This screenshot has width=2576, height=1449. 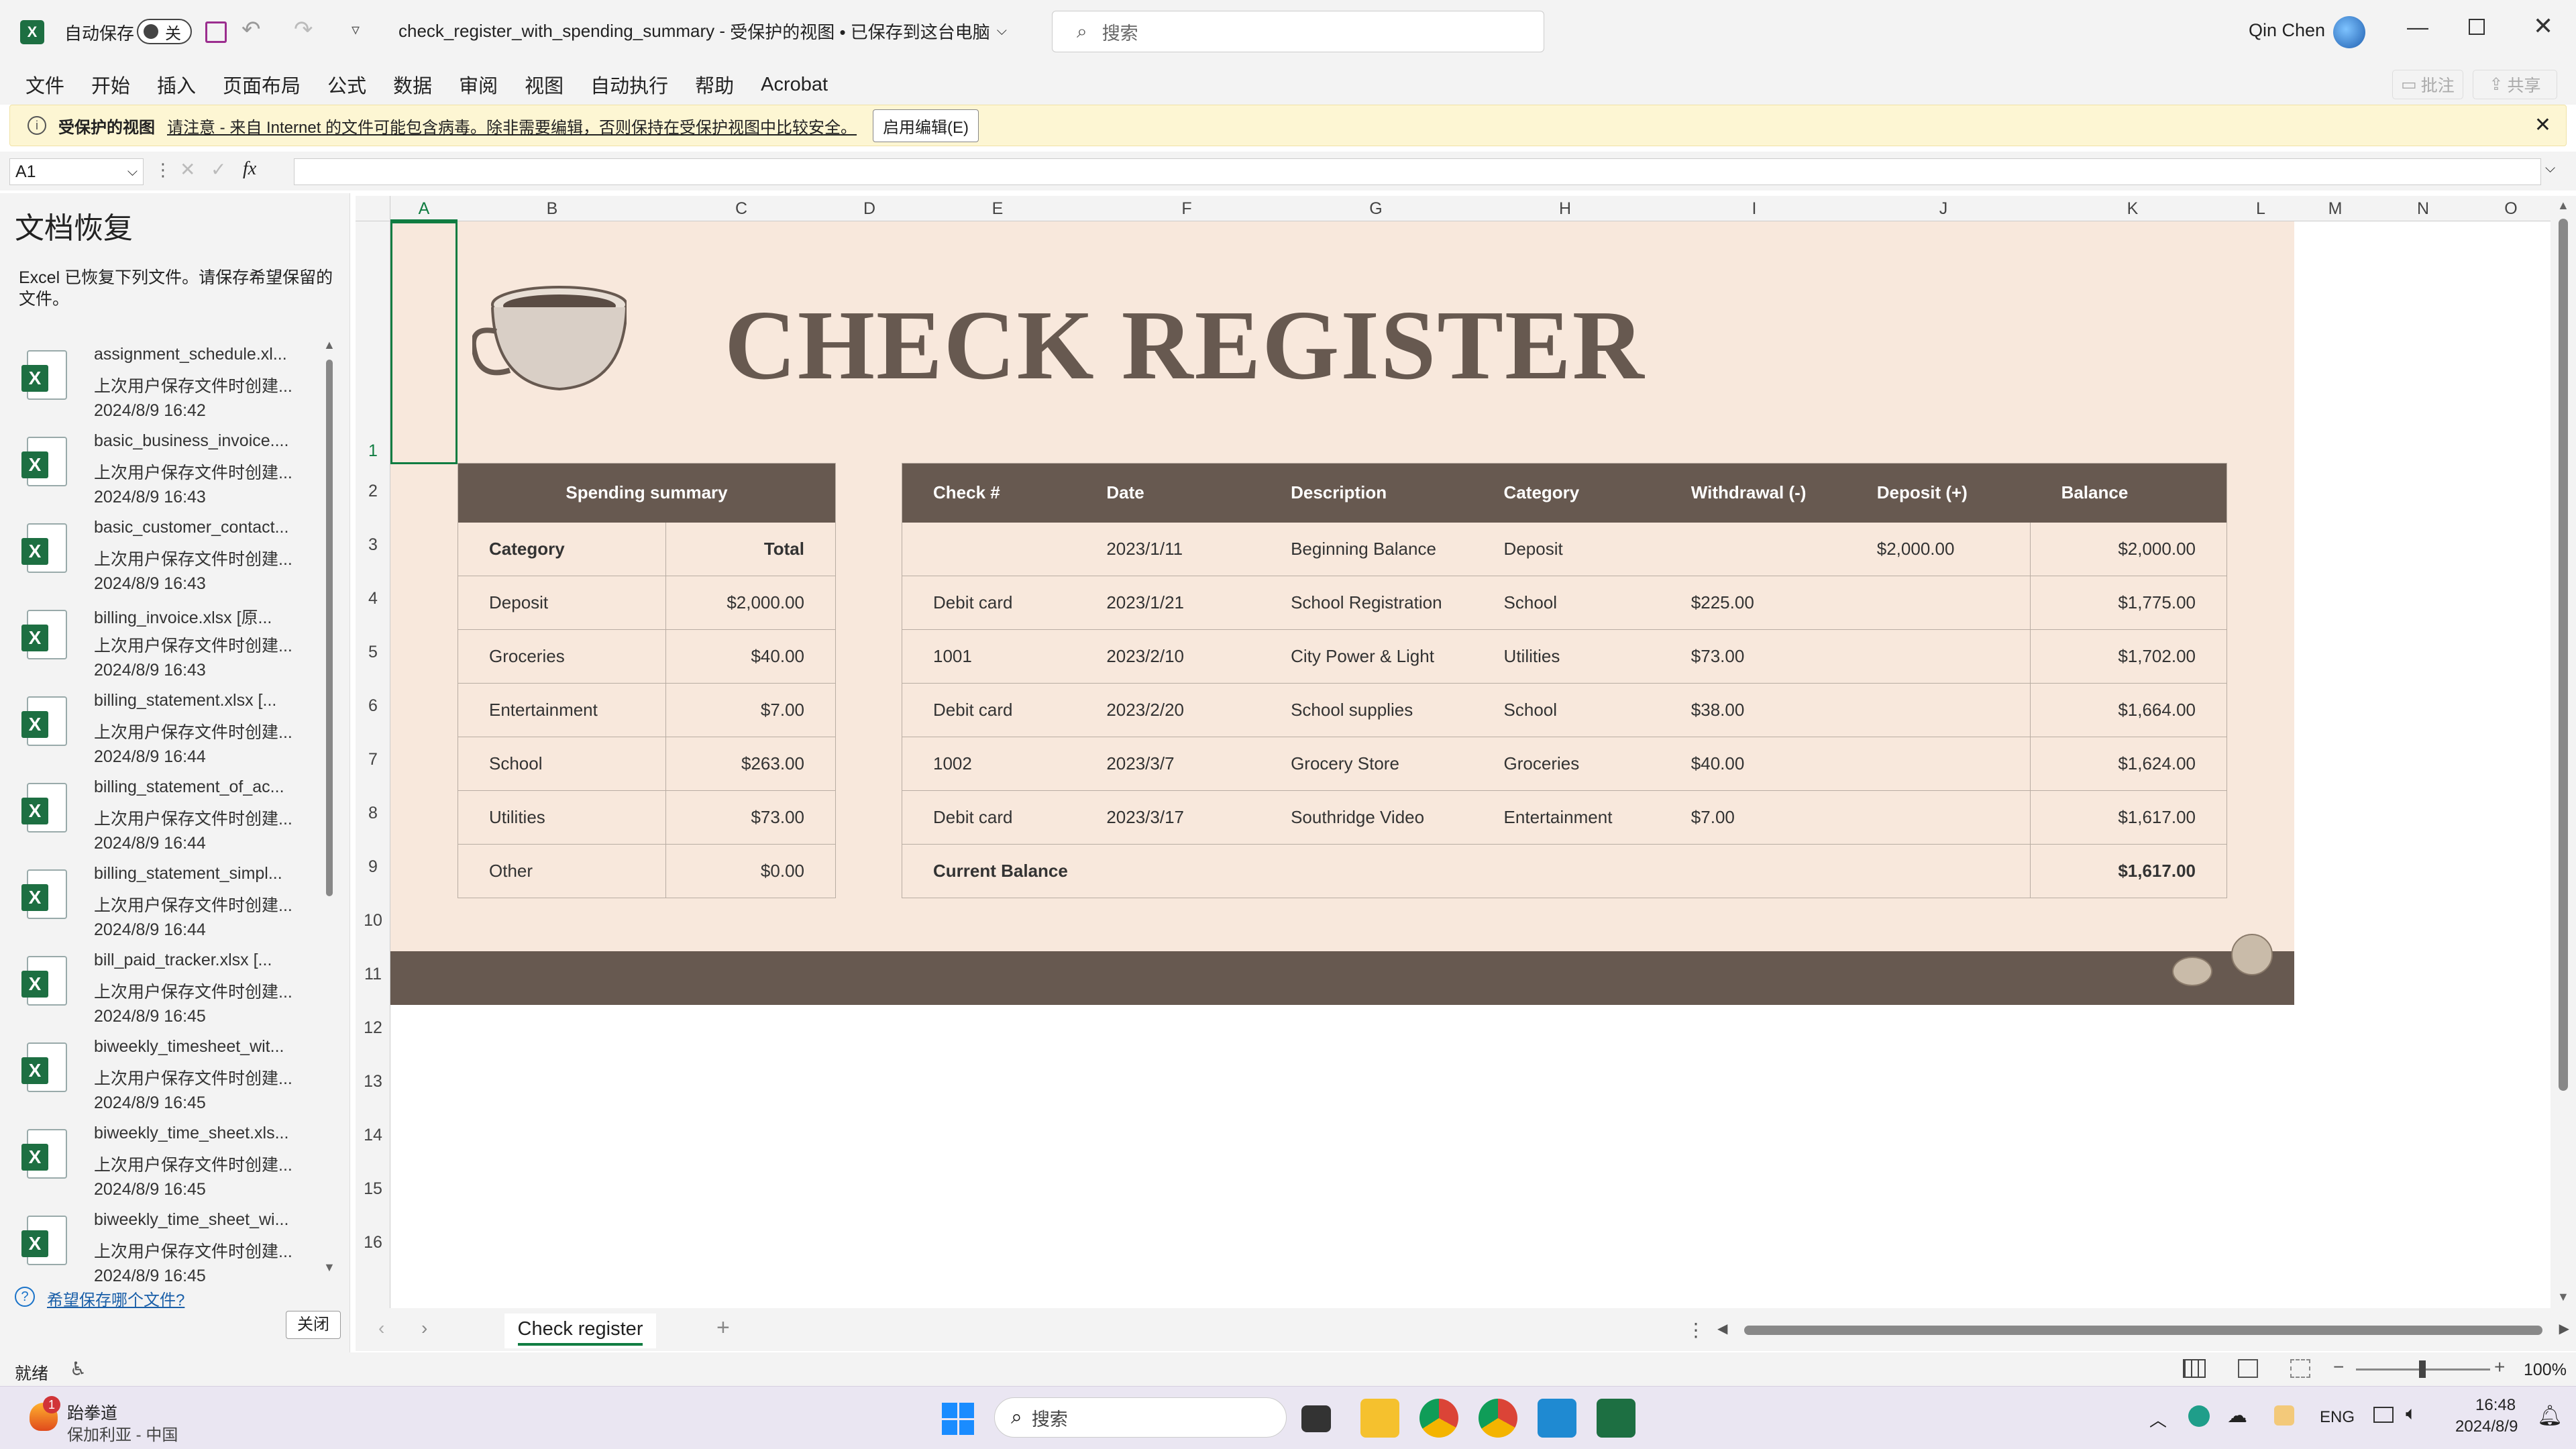 I want to click on prev-sheet-icon: ‹, so click(x=381, y=1328).